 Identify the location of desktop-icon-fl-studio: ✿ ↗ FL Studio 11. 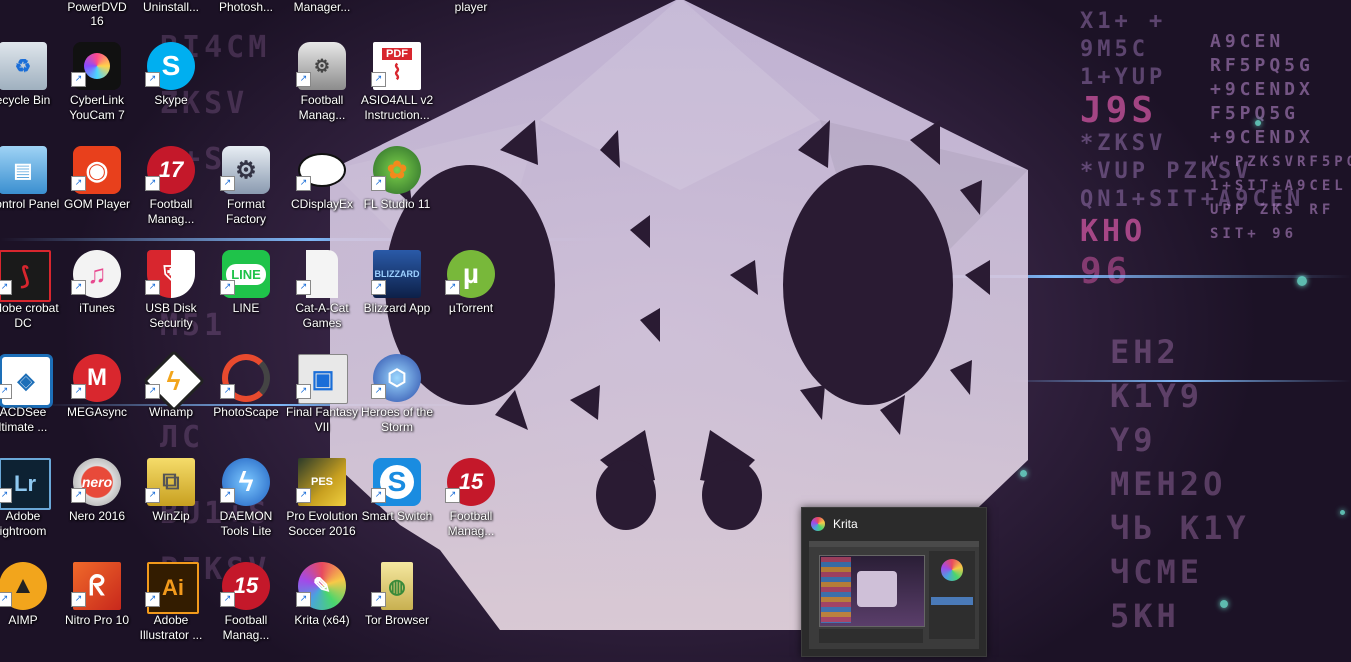
(397, 194).